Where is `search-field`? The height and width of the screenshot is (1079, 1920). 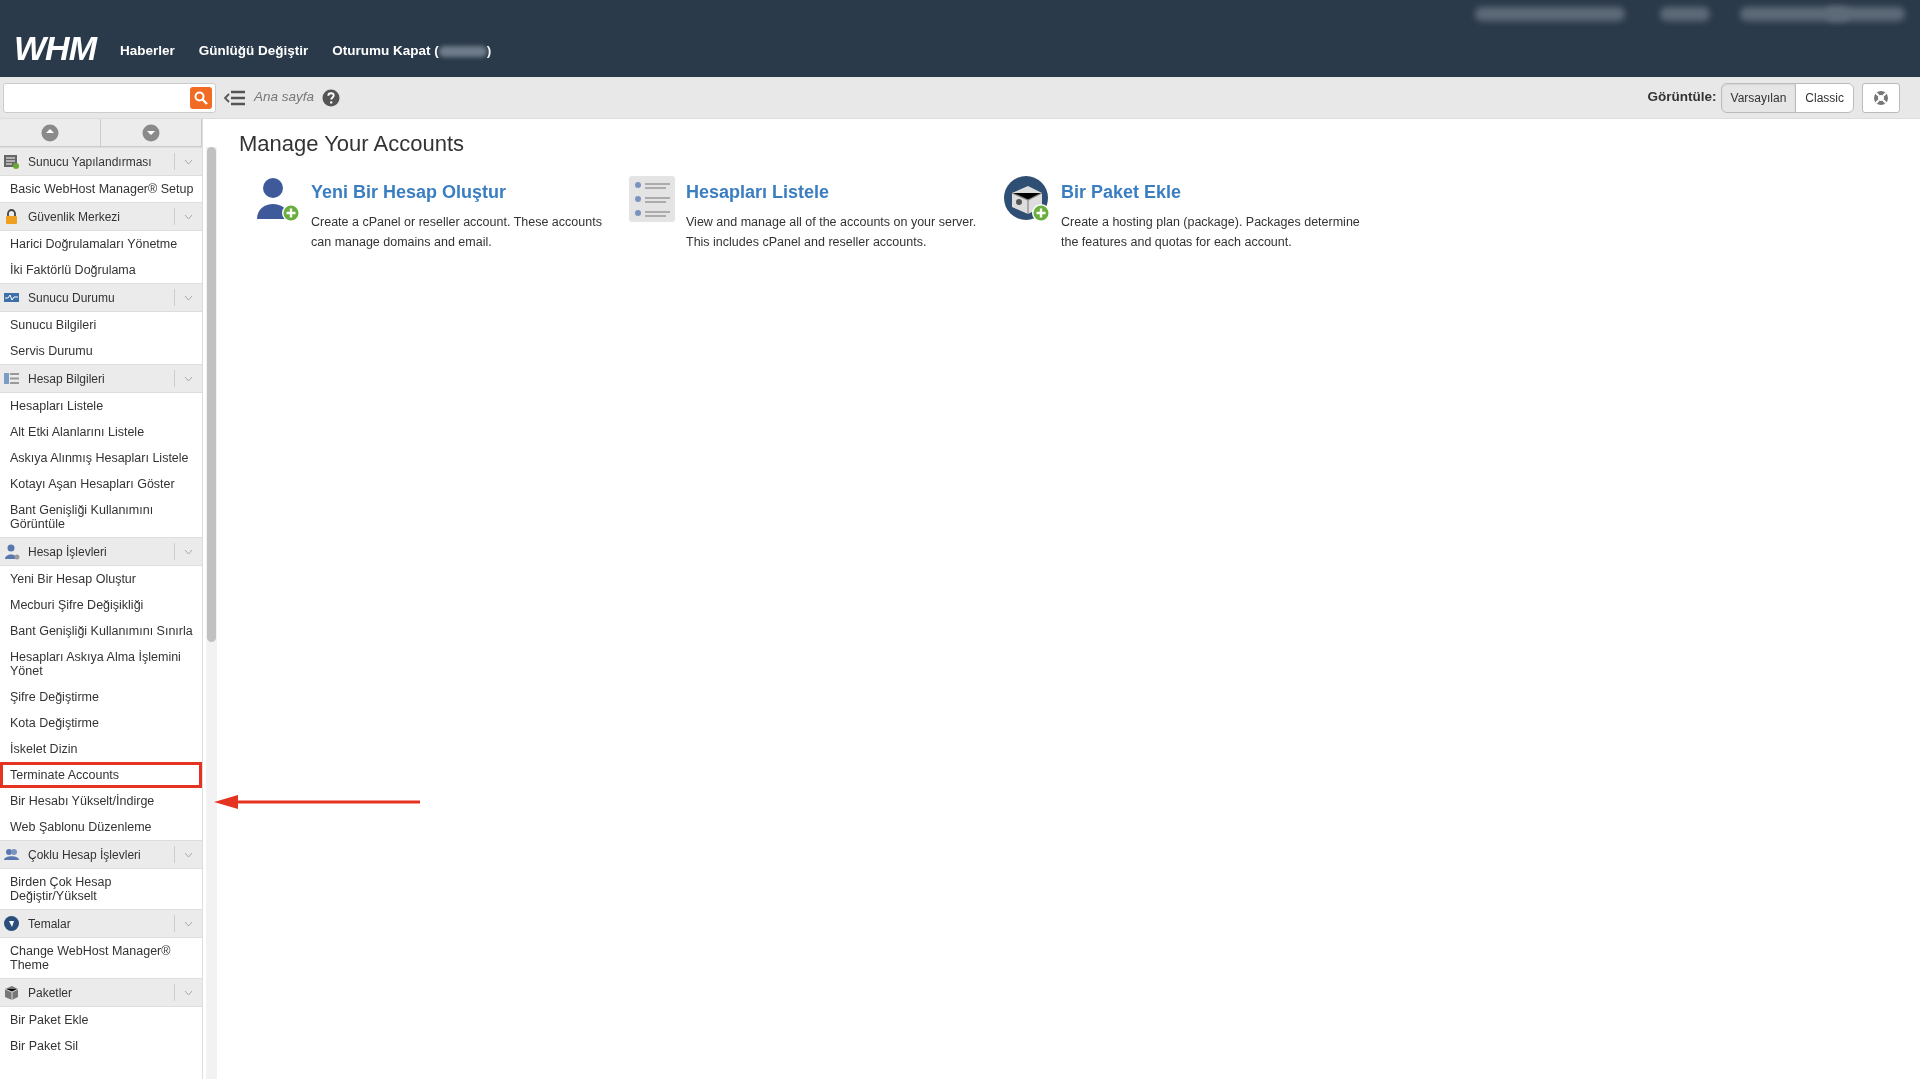
search-field is located at coordinates (109, 97).